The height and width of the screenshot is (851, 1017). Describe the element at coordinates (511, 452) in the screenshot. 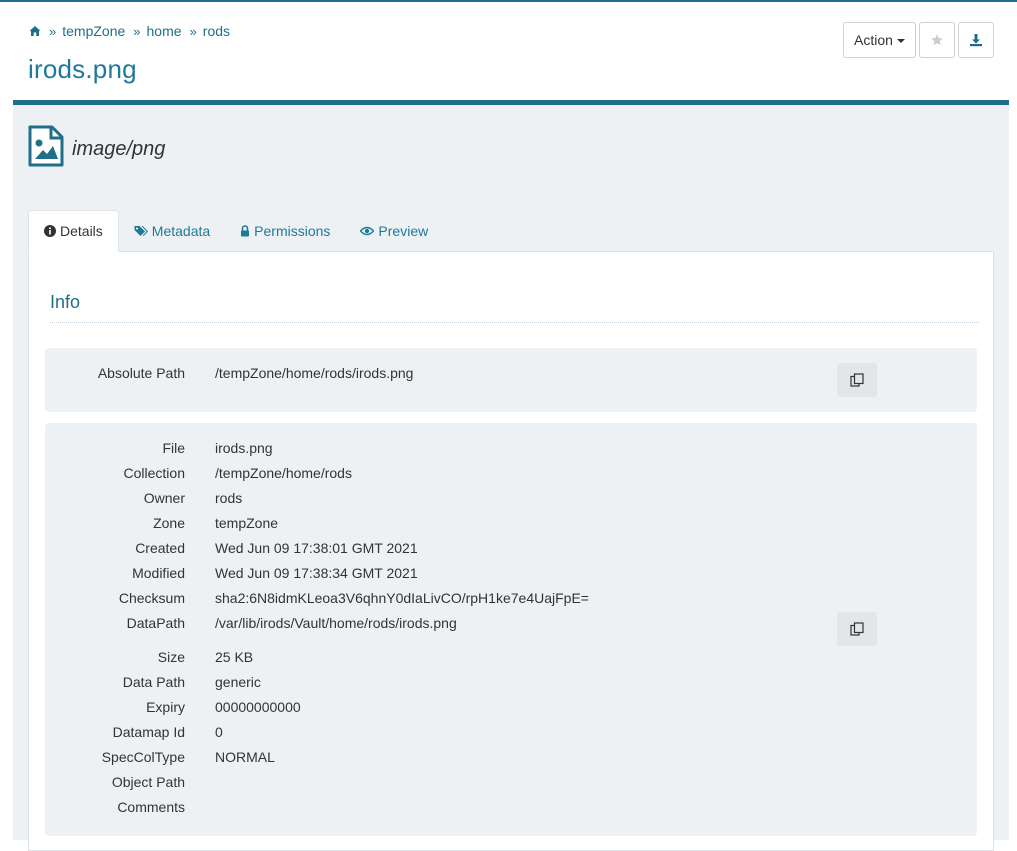

I see `detail-row-file: File irods.png` at that location.